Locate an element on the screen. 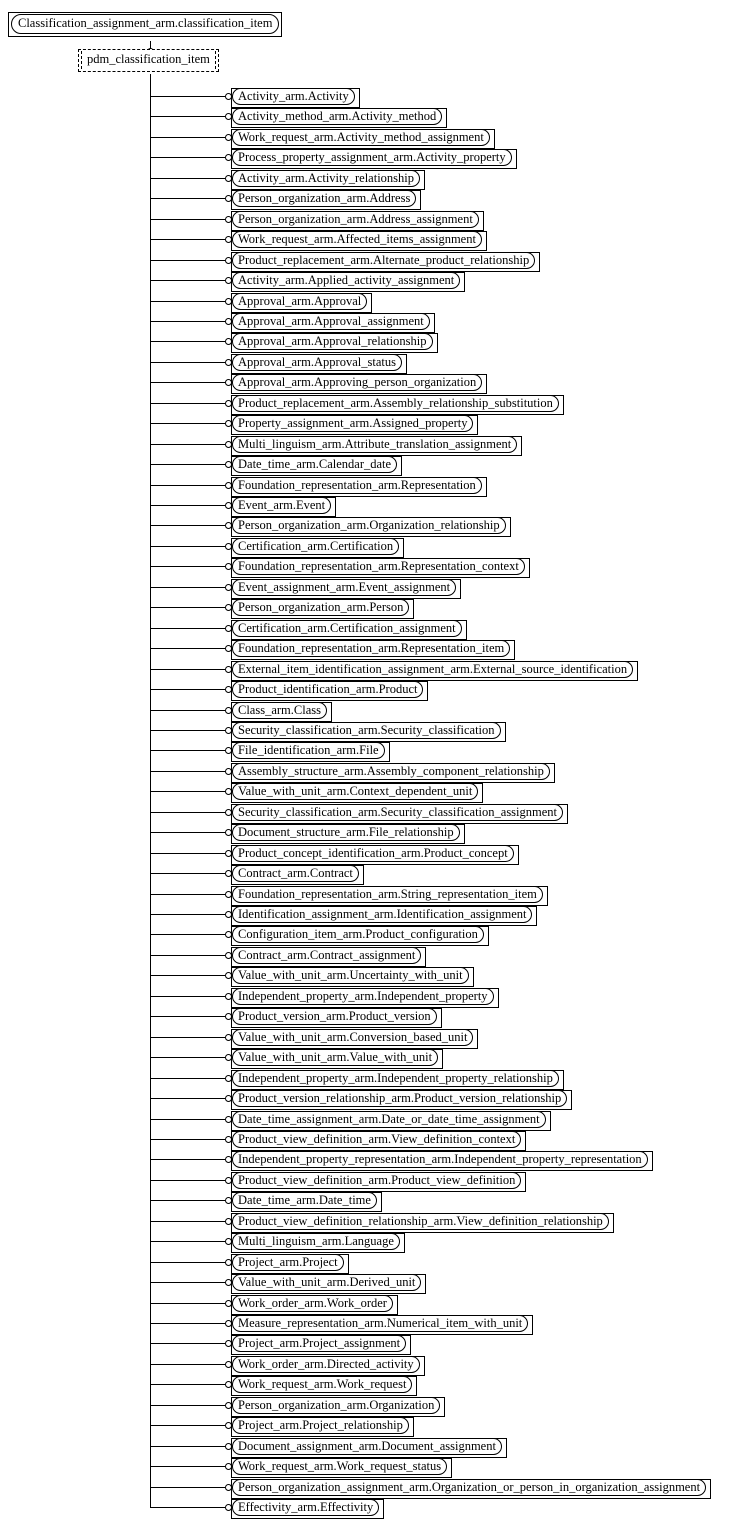 The width and height of the screenshot is (750, 1536). subtype-entity-label: Event_assignment_arm.Event_assignment is located at coordinates (344, 587).